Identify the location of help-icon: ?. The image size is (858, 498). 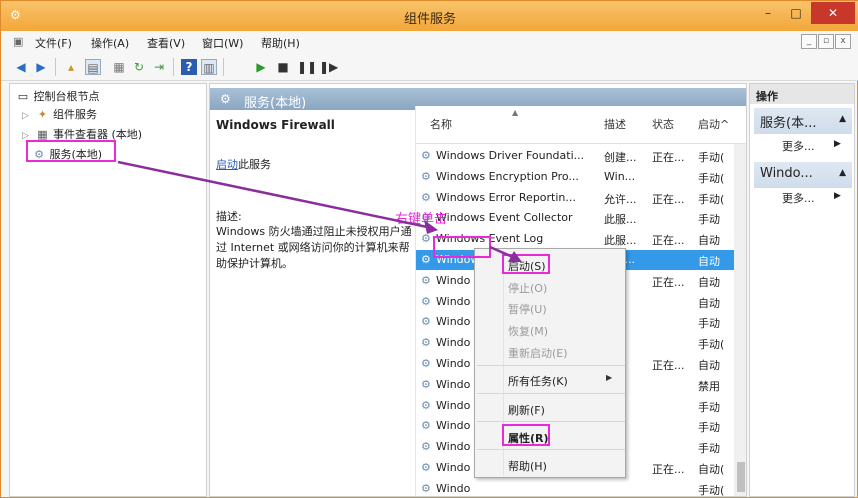
(189, 67).